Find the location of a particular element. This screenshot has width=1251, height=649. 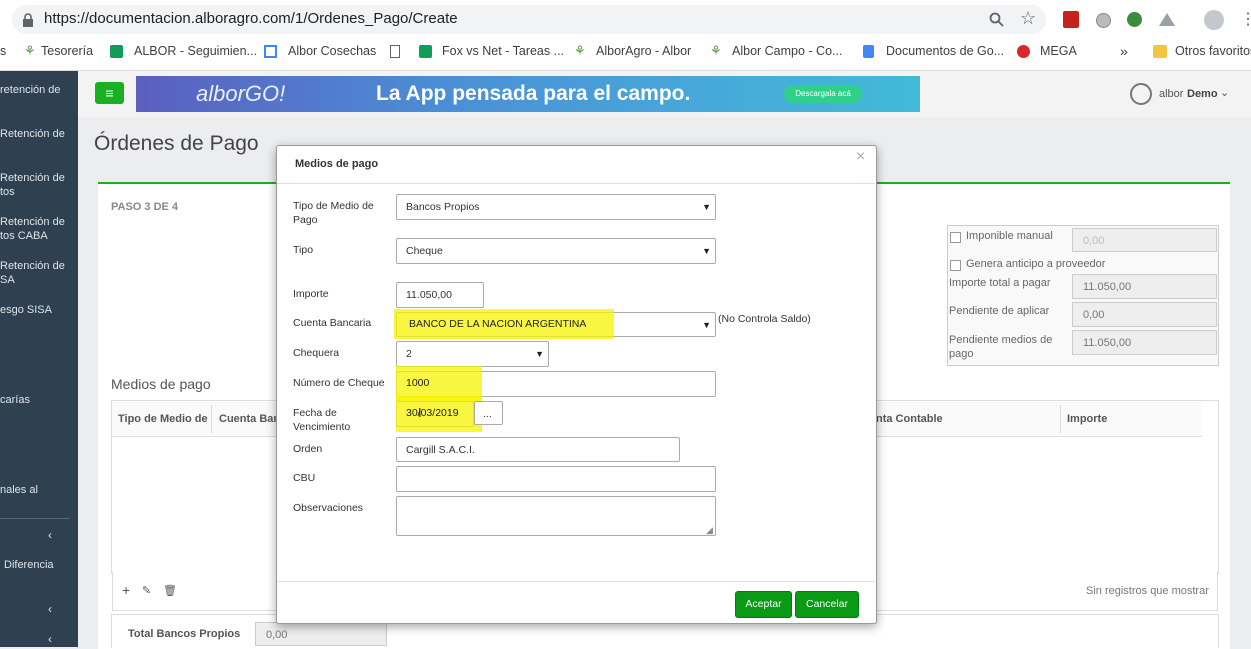

user-avatar-icon is located at coordinates (1141, 94).